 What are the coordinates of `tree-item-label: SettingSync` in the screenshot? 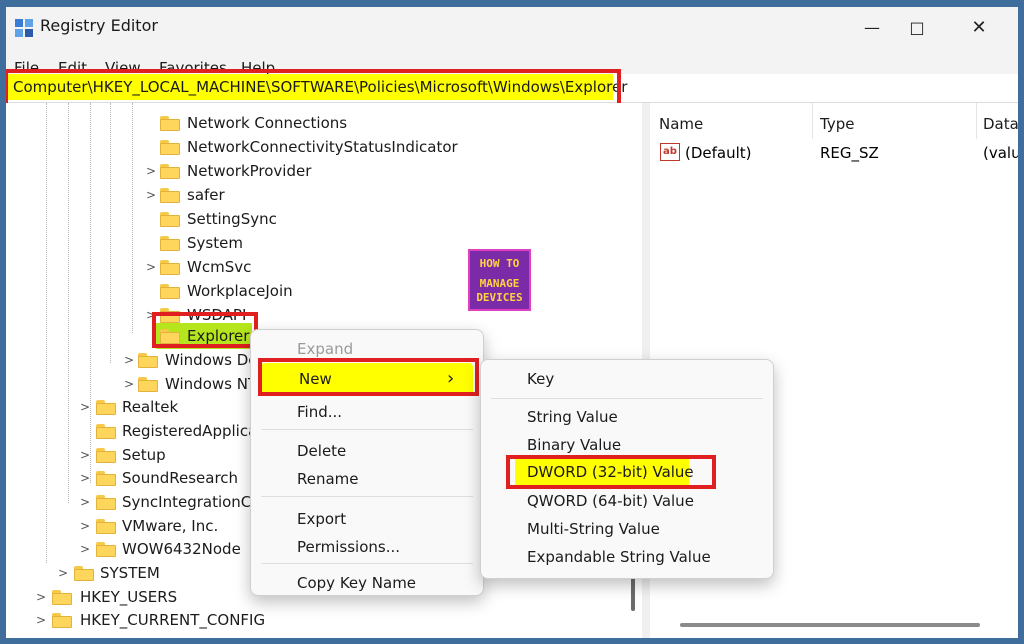 It's located at (232, 219).